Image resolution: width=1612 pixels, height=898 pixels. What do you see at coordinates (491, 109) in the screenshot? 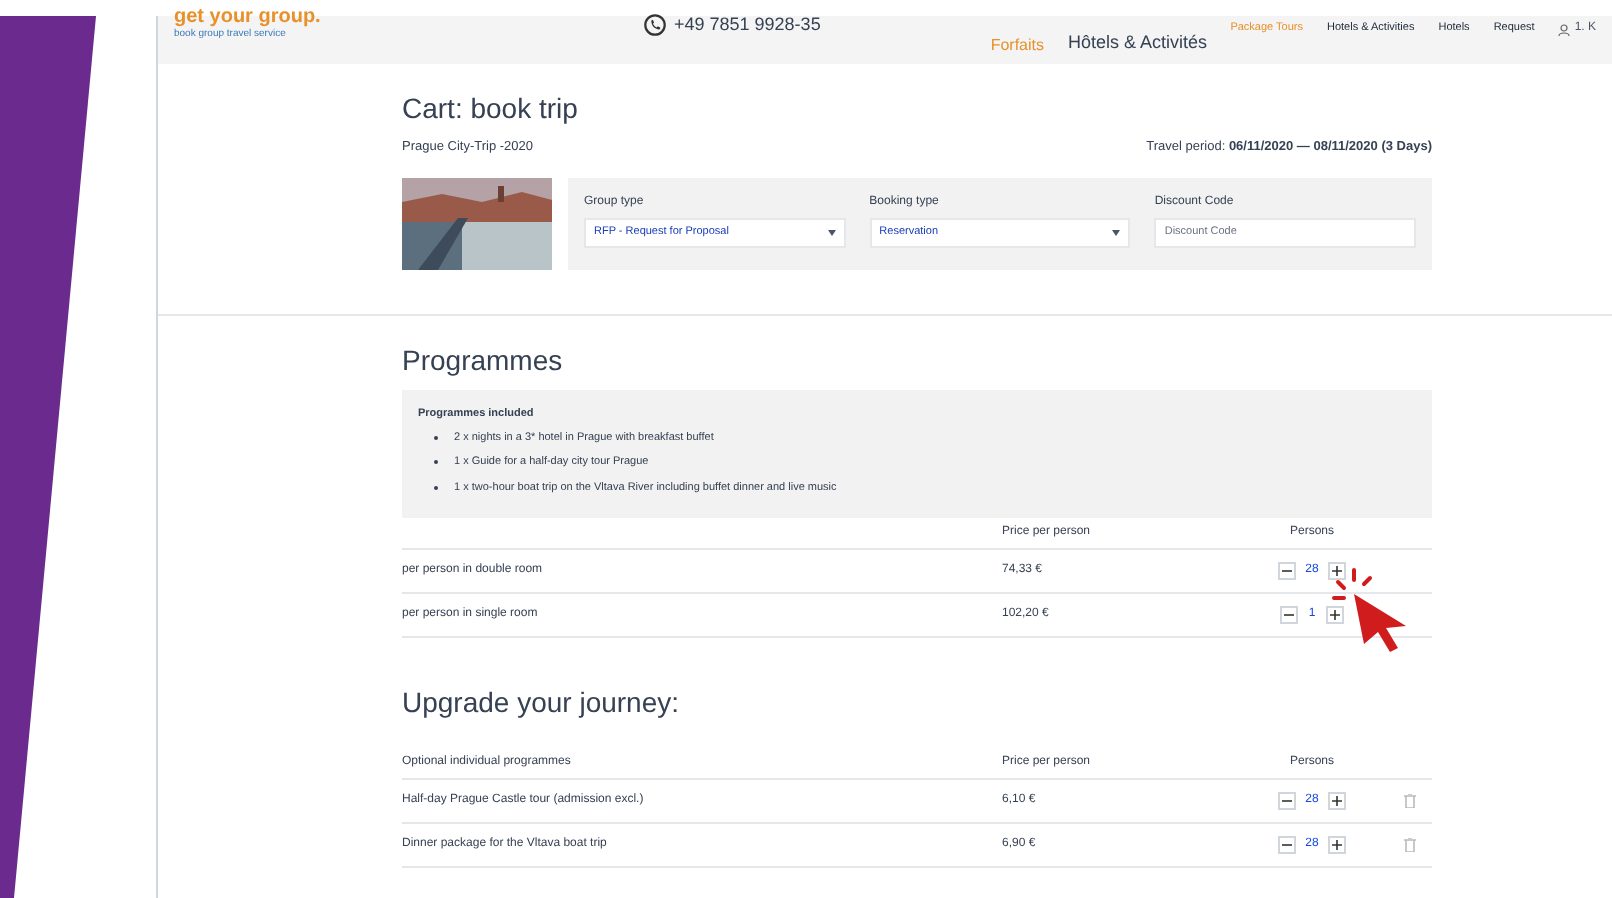
I see `page-title: Cart: book trip` at bounding box center [491, 109].